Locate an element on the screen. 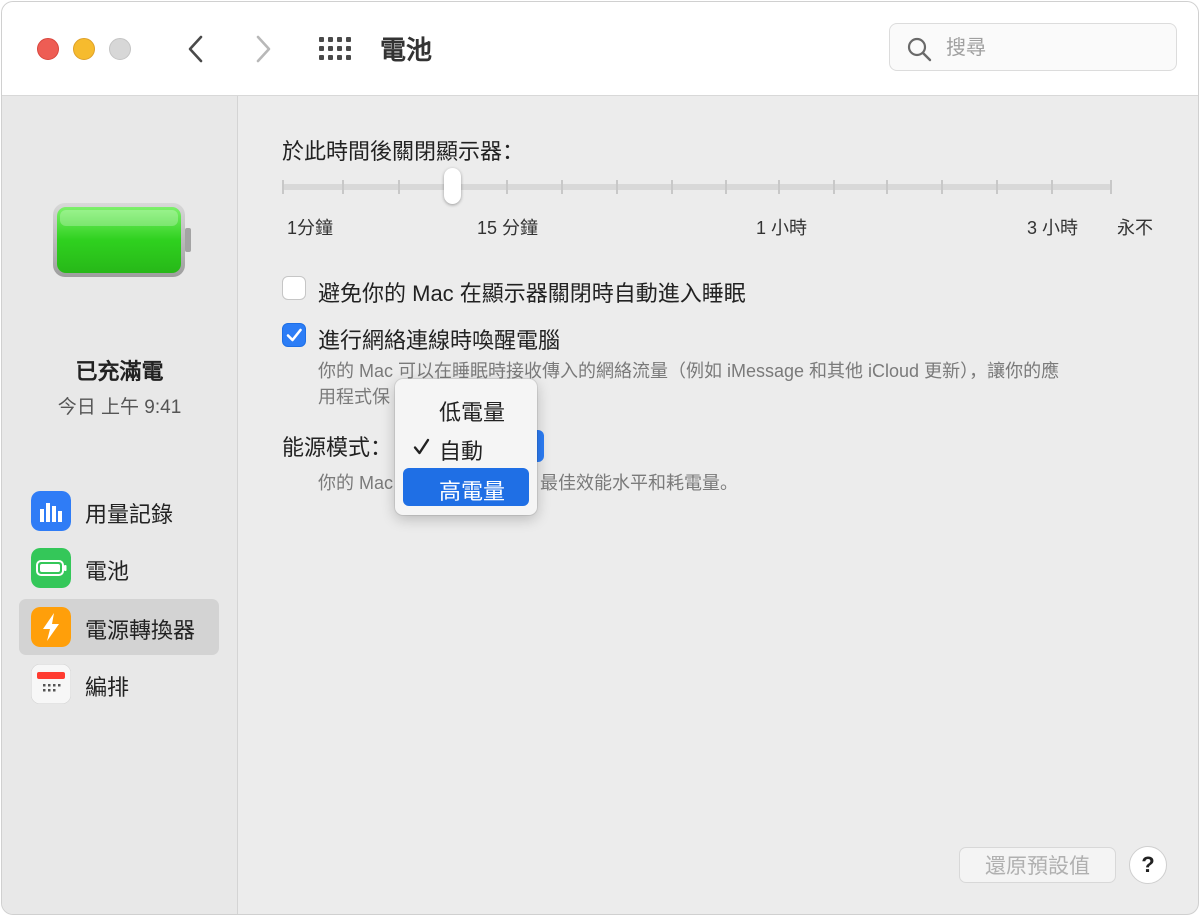  toolbar: 電池 is located at coordinates (600, 49).